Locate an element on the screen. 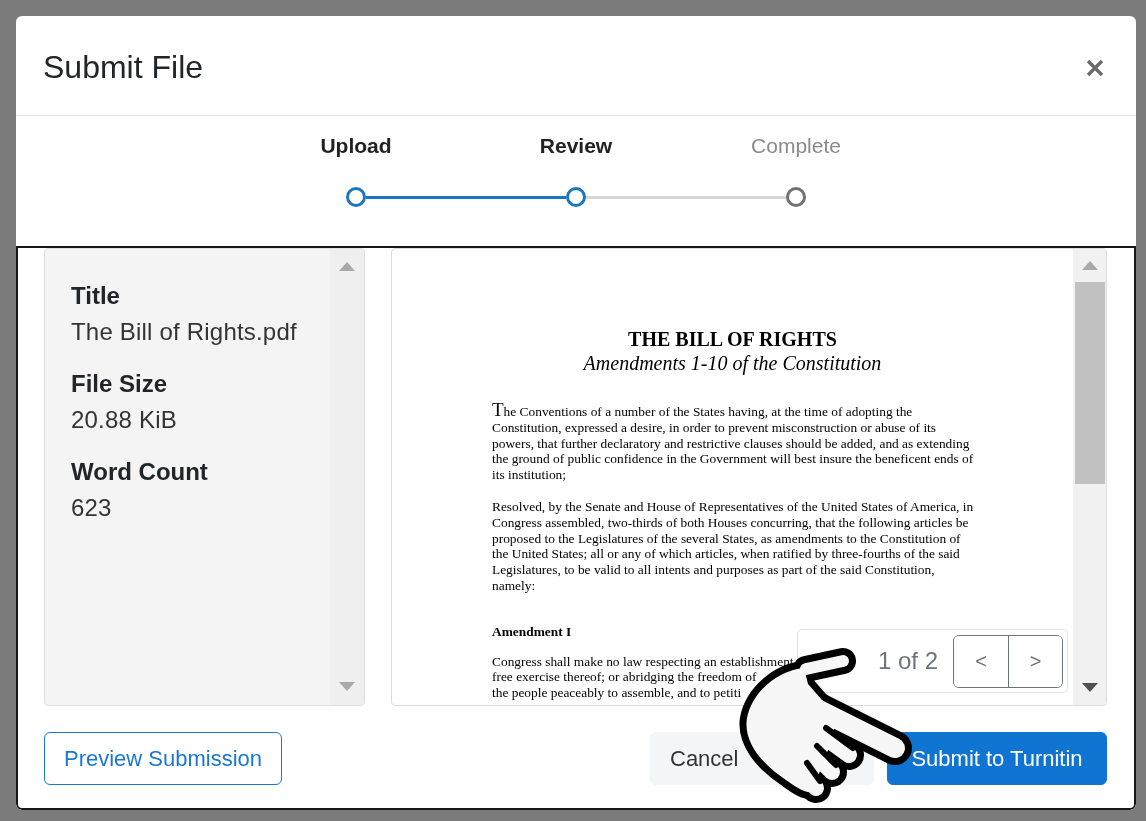 The width and height of the screenshot is (1146, 821). page-indicator: 1 of 2 is located at coordinates (907, 661).